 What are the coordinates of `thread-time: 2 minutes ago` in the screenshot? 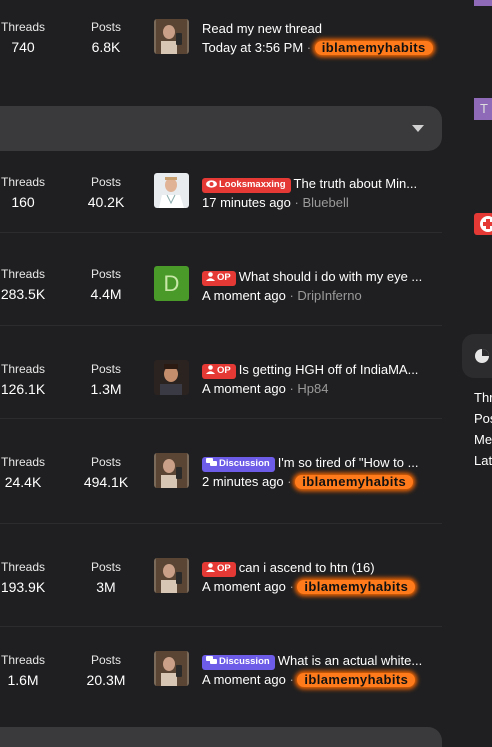 It's located at (243, 481).